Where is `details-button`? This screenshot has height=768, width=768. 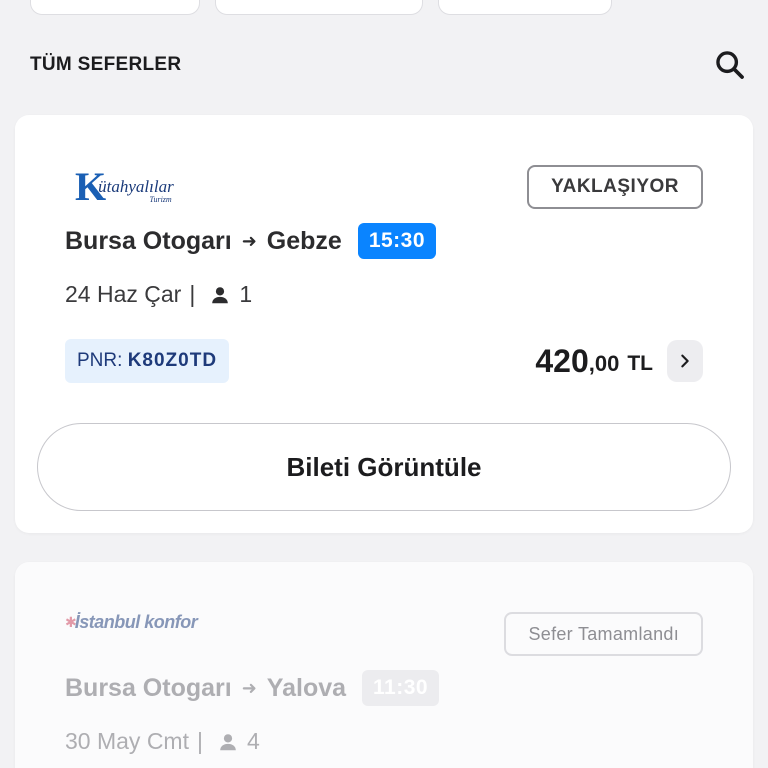
details-button is located at coordinates (685, 361).